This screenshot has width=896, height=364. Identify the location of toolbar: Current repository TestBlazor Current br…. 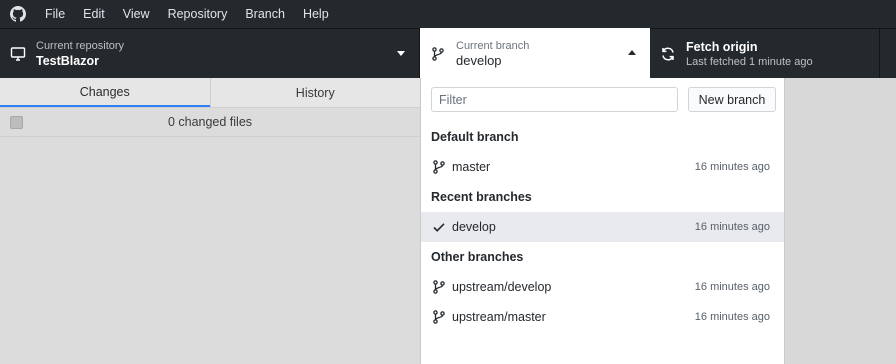
(448, 53).